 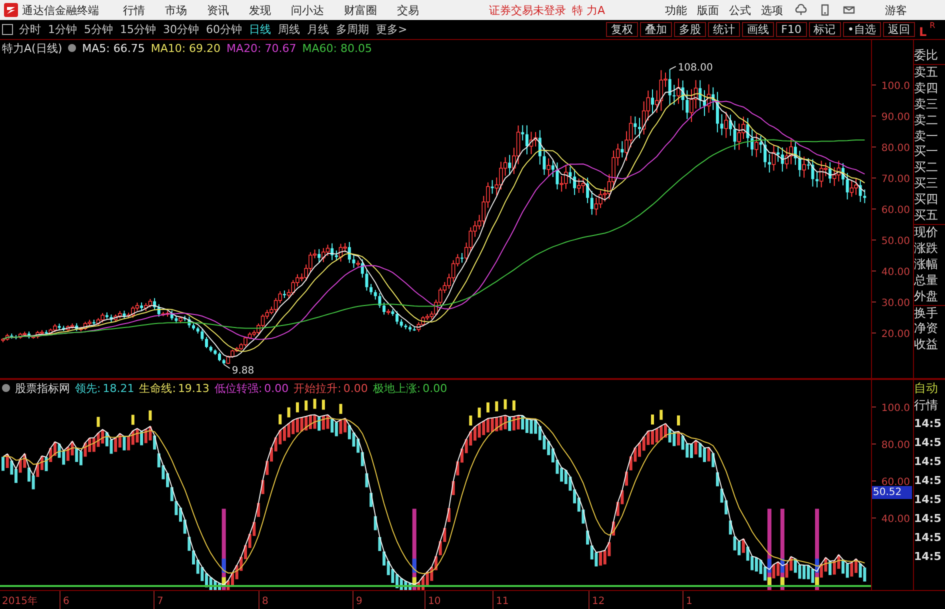 What do you see at coordinates (181, 29) in the screenshot?
I see `period-tab: 30分钟` at bounding box center [181, 29].